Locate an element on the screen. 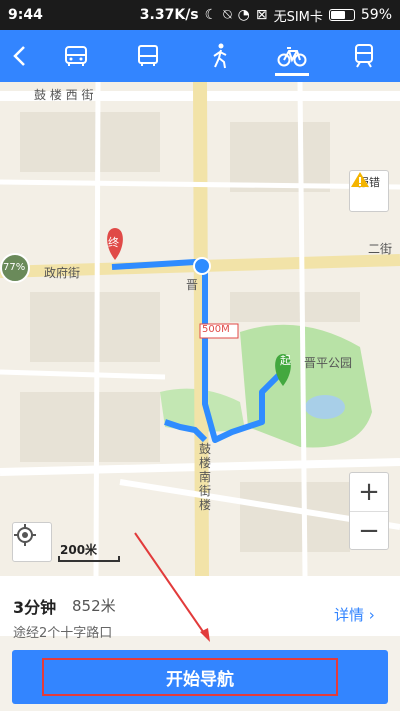 The image size is (400, 711). train-icon is located at coordinates (364, 56).